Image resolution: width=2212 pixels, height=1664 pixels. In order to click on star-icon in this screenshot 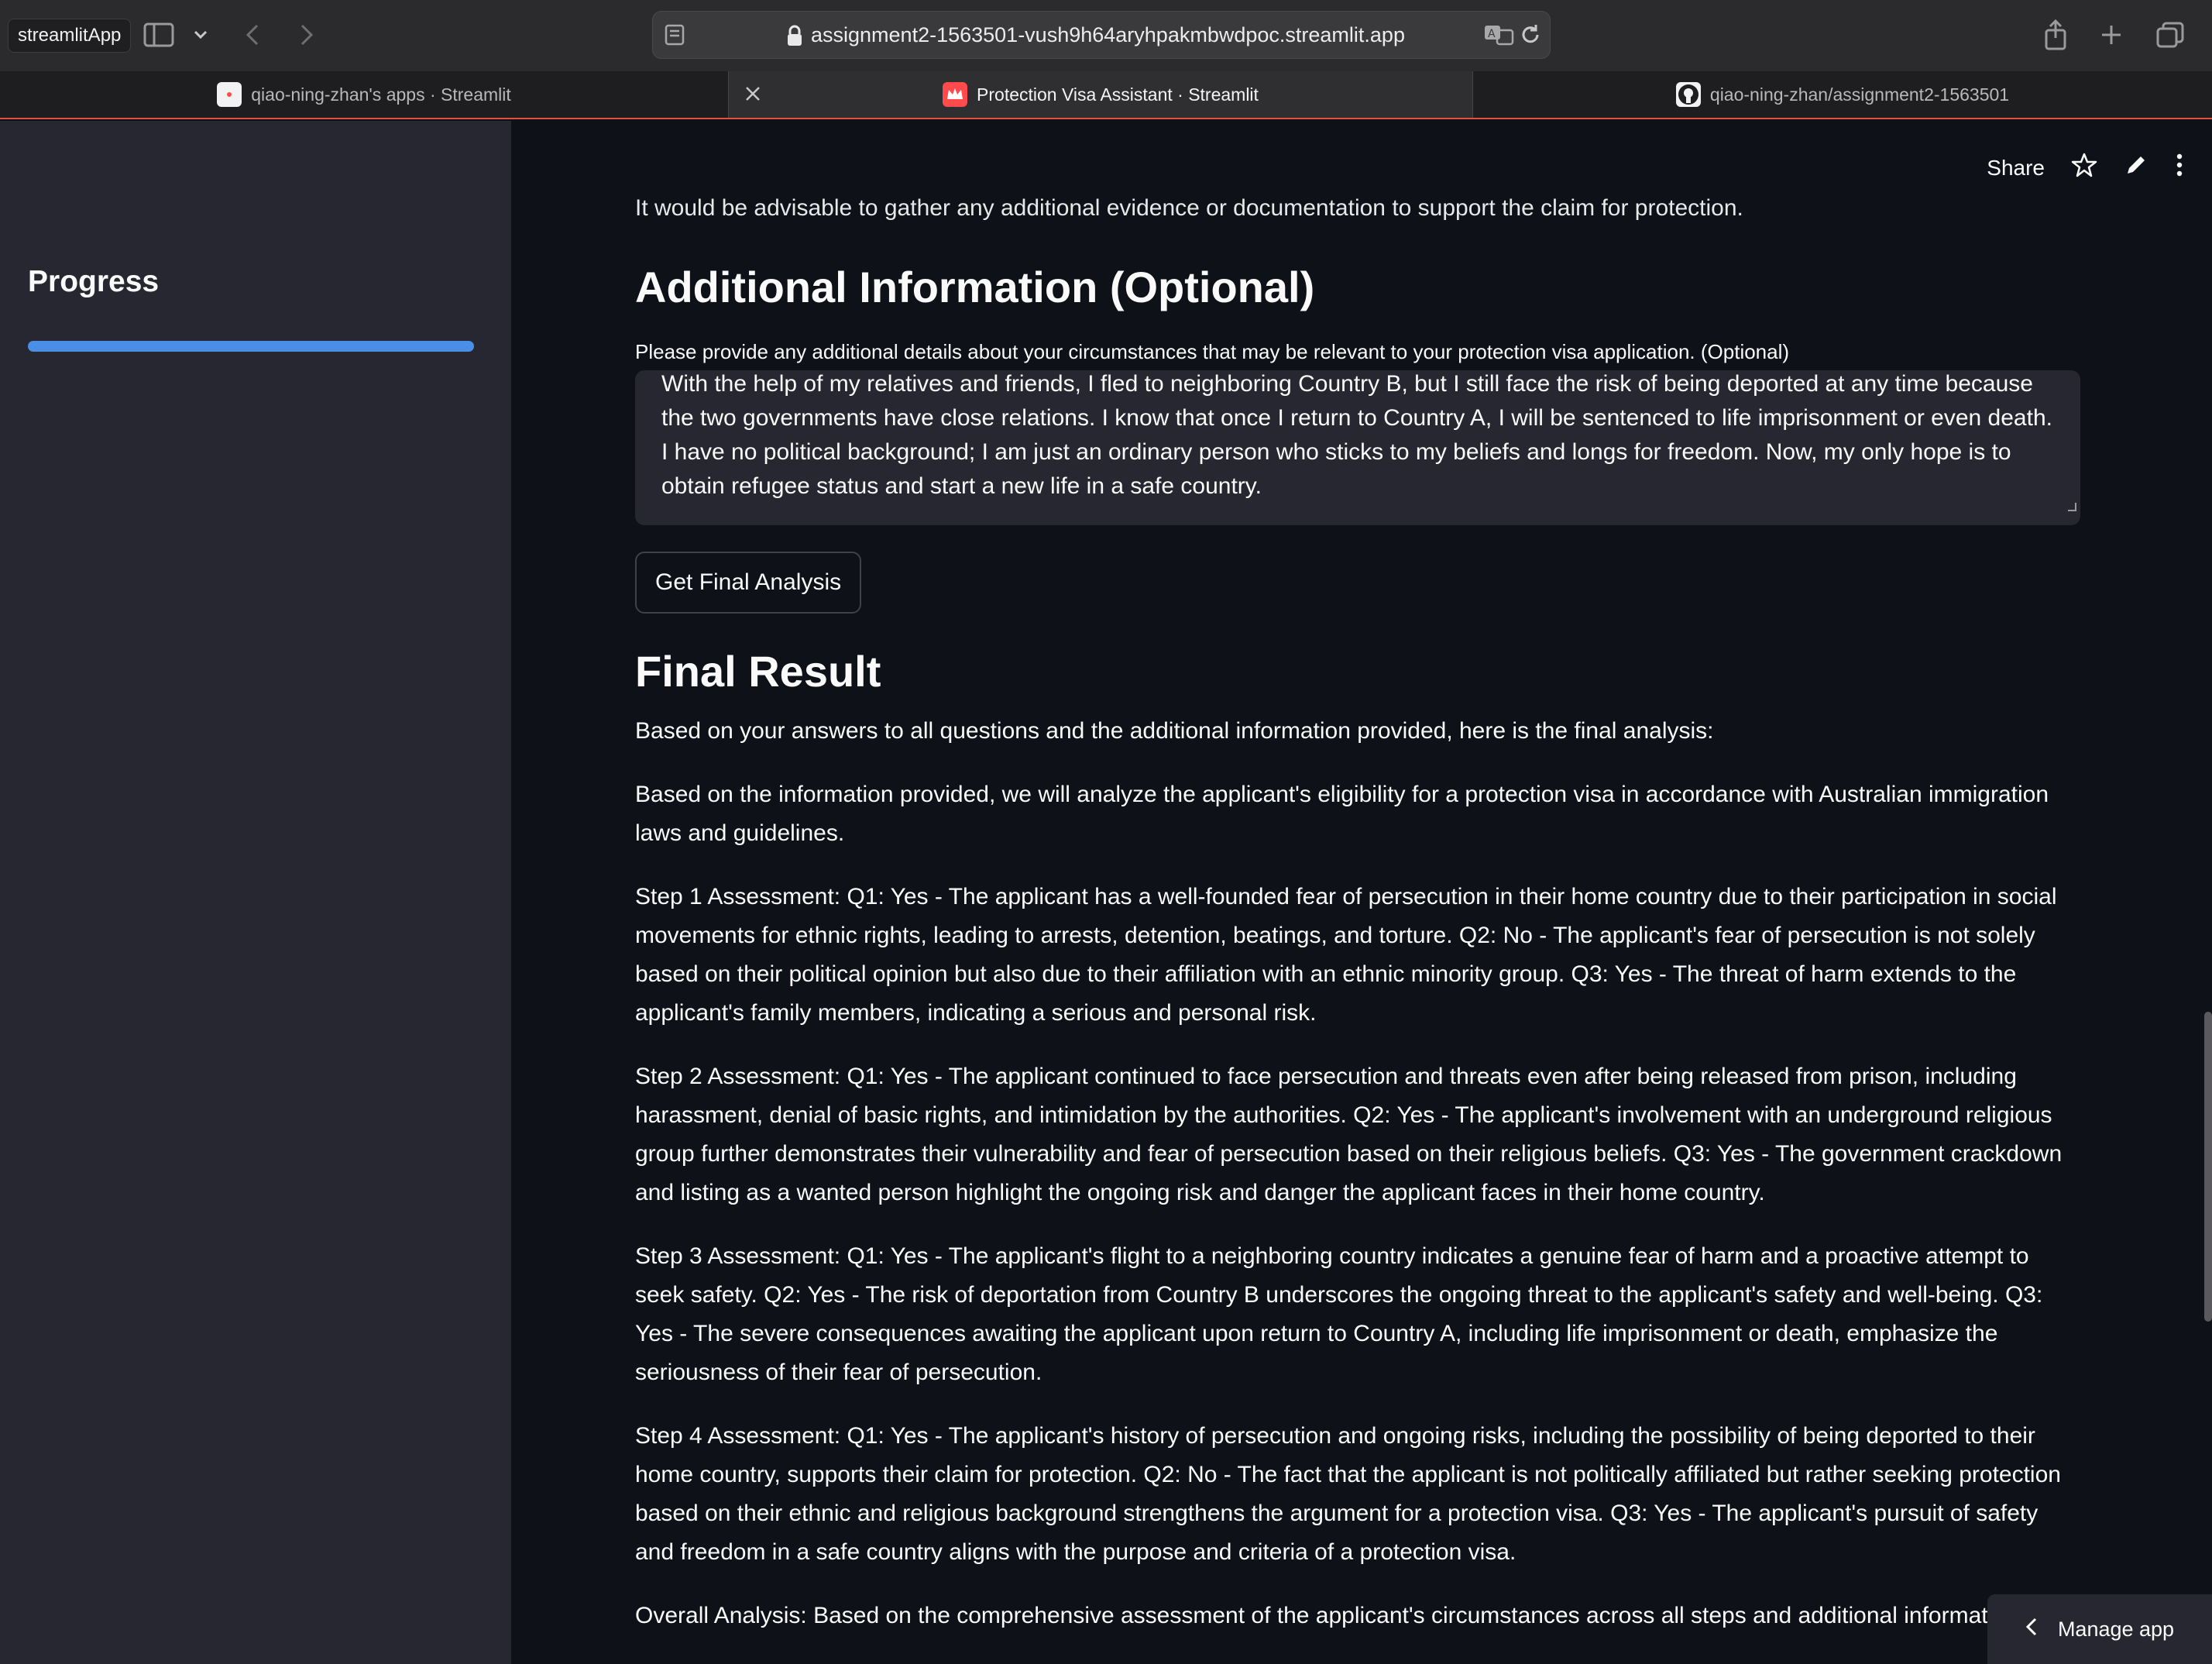, I will do `click(2084, 168)`.